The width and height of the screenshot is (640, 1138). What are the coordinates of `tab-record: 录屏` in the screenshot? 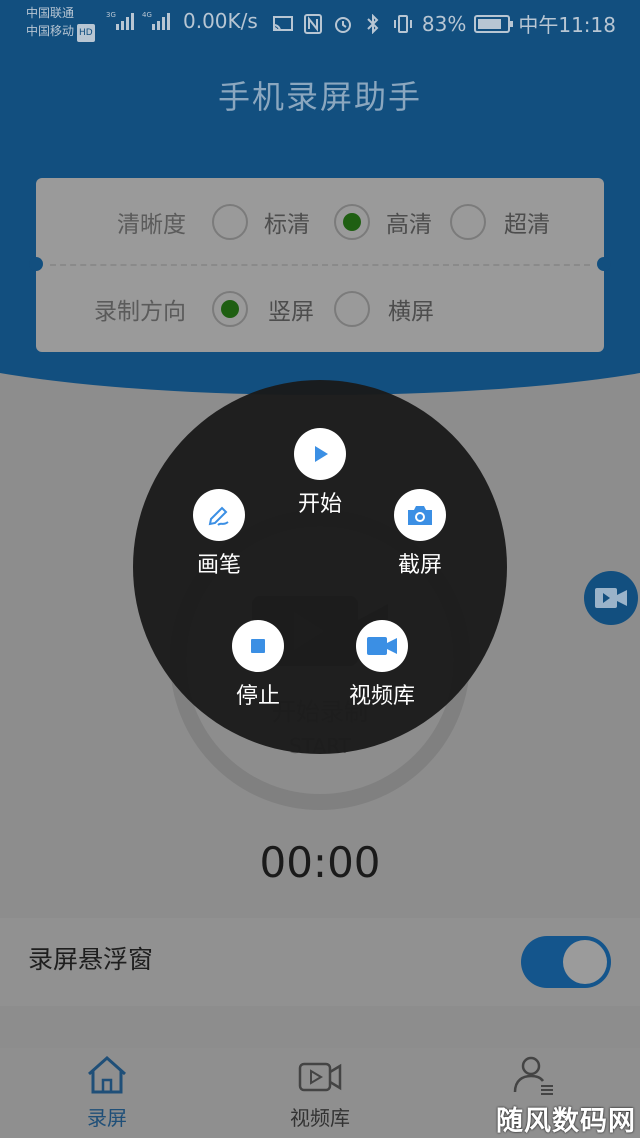 It's located at (107, 1093).